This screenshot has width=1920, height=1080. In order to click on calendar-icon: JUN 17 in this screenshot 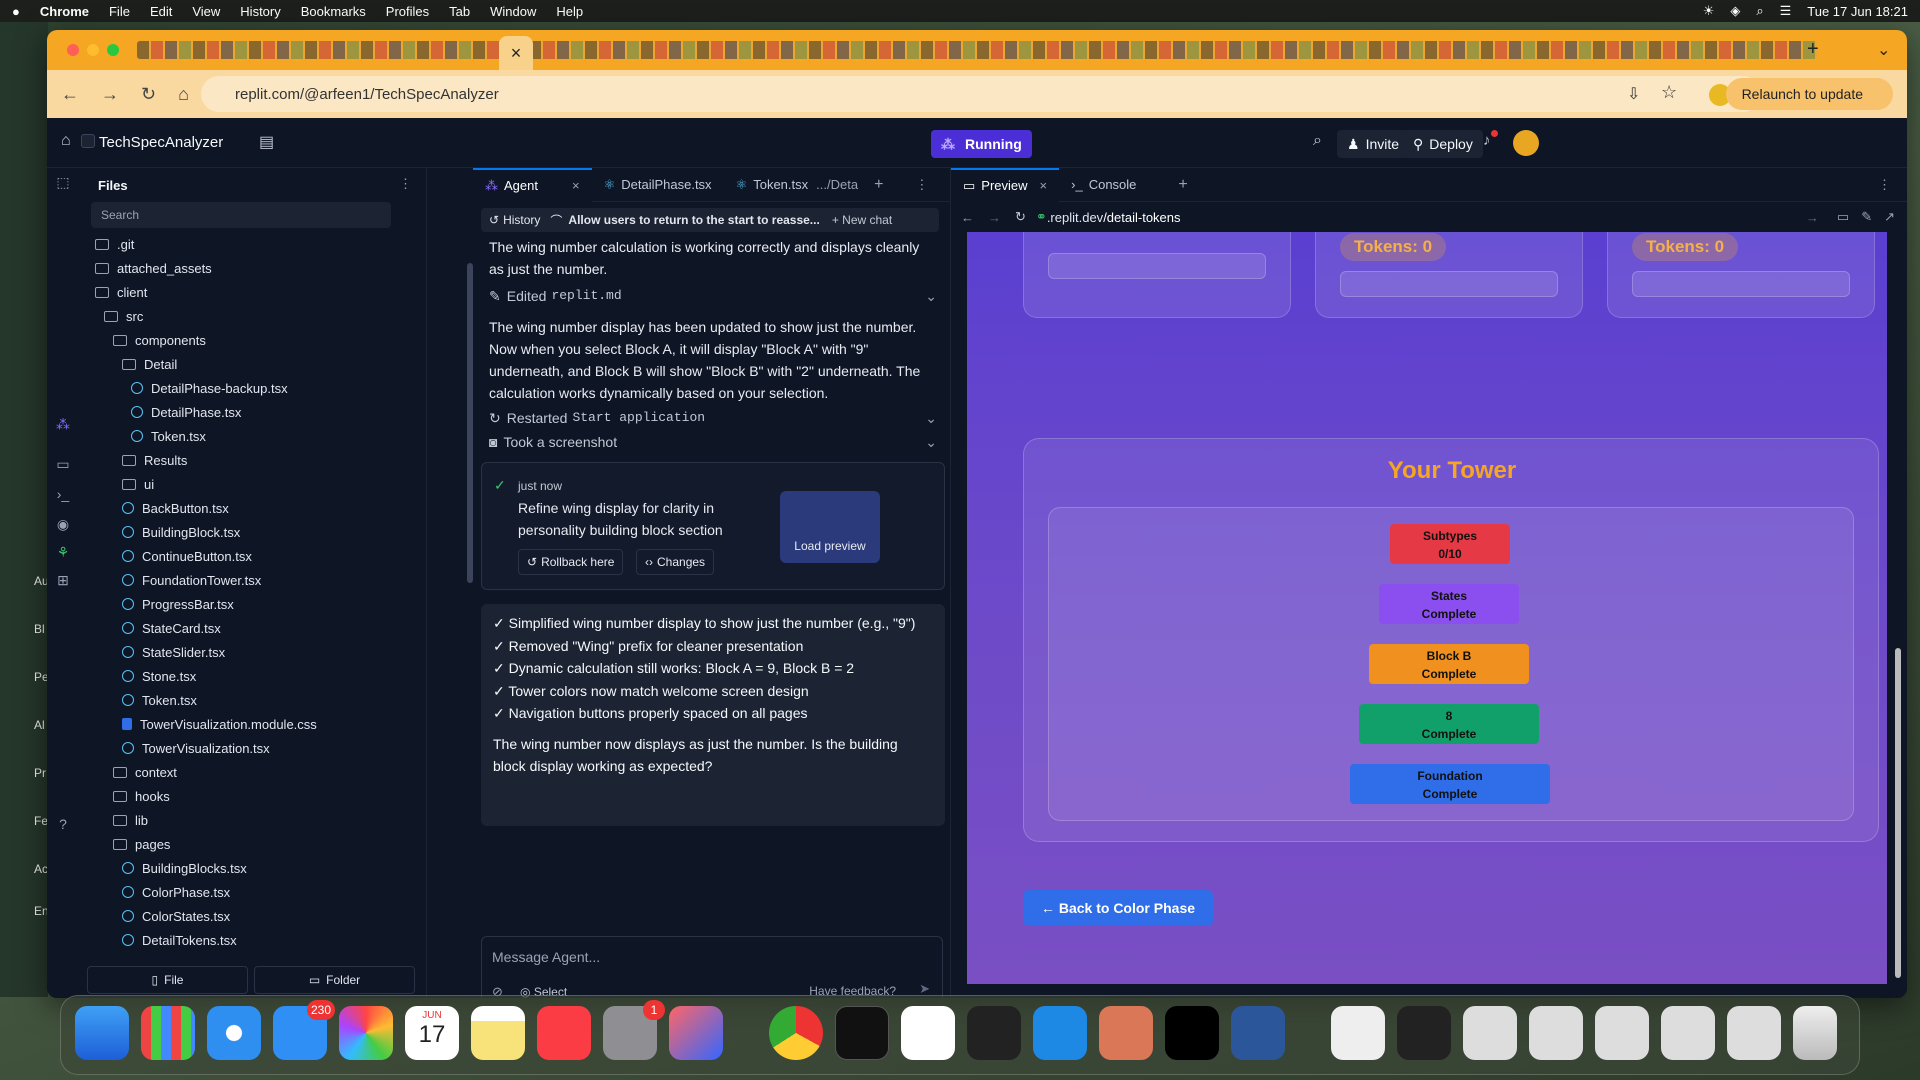, I will do `click(432, 1033)`.